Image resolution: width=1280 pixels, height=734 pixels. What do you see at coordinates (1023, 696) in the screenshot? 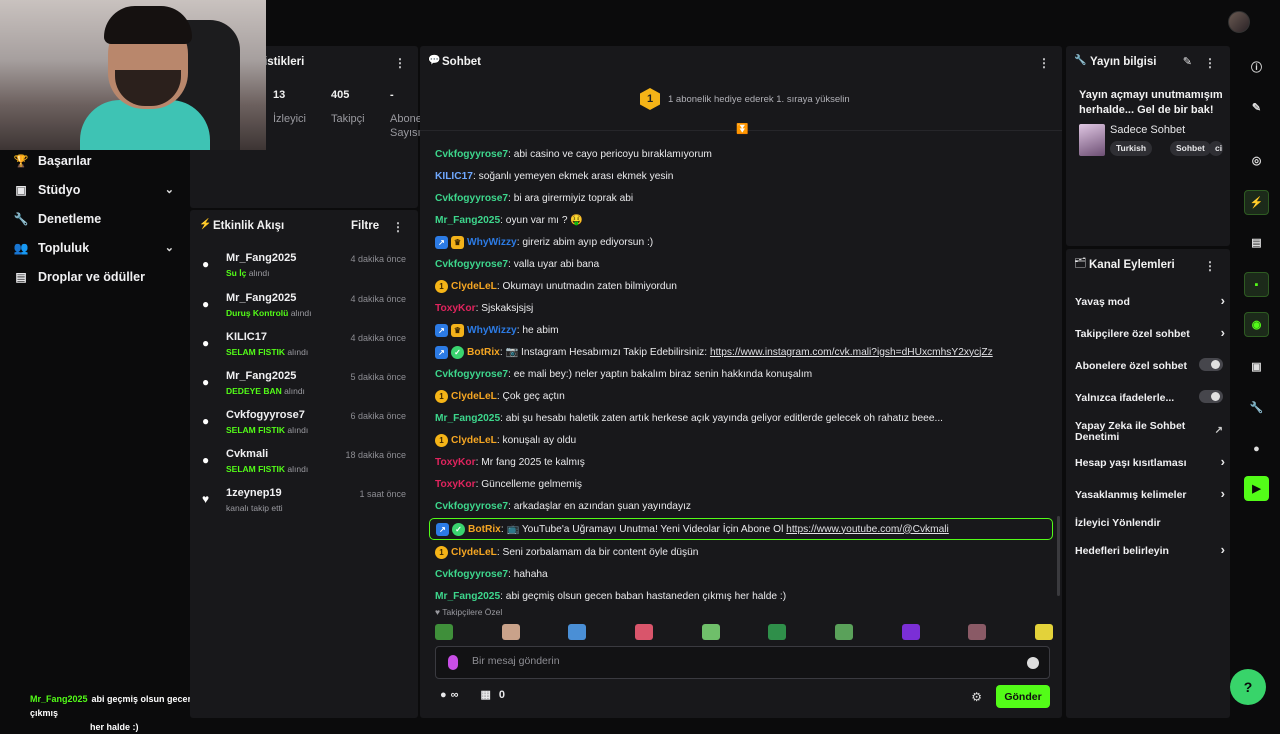
I see `send-button: Gönder` at bounding box center [1023, 696].